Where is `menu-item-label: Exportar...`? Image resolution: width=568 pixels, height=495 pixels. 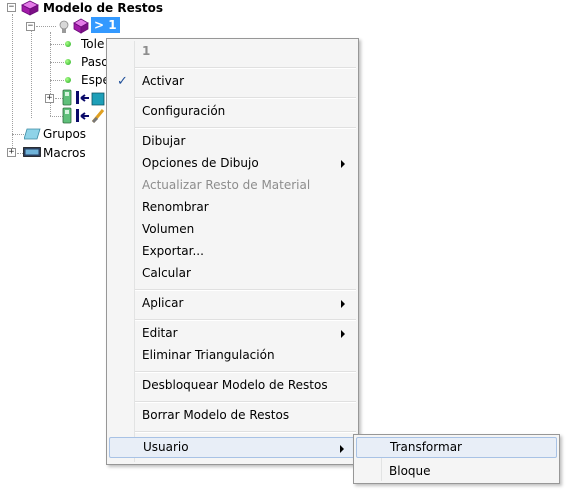 menu-item-label: Exportar... is located at coordinates (173, 251).